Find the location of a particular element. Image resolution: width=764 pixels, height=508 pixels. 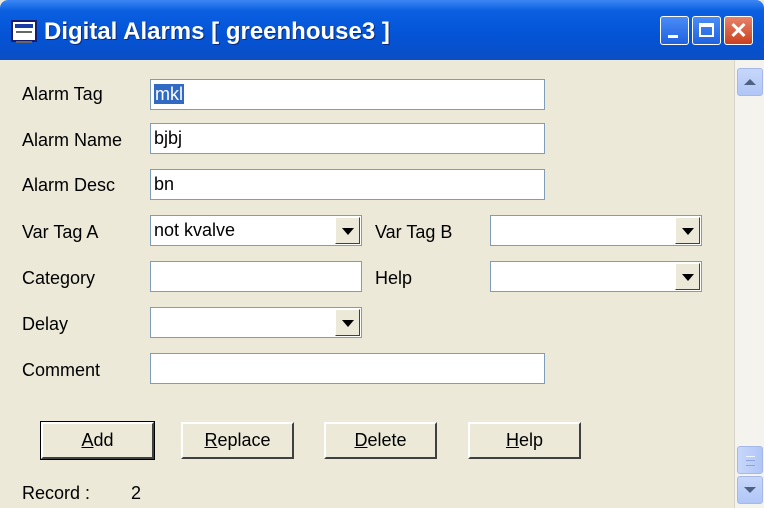

replace-button: Replace is located at coordinates (237, 440).